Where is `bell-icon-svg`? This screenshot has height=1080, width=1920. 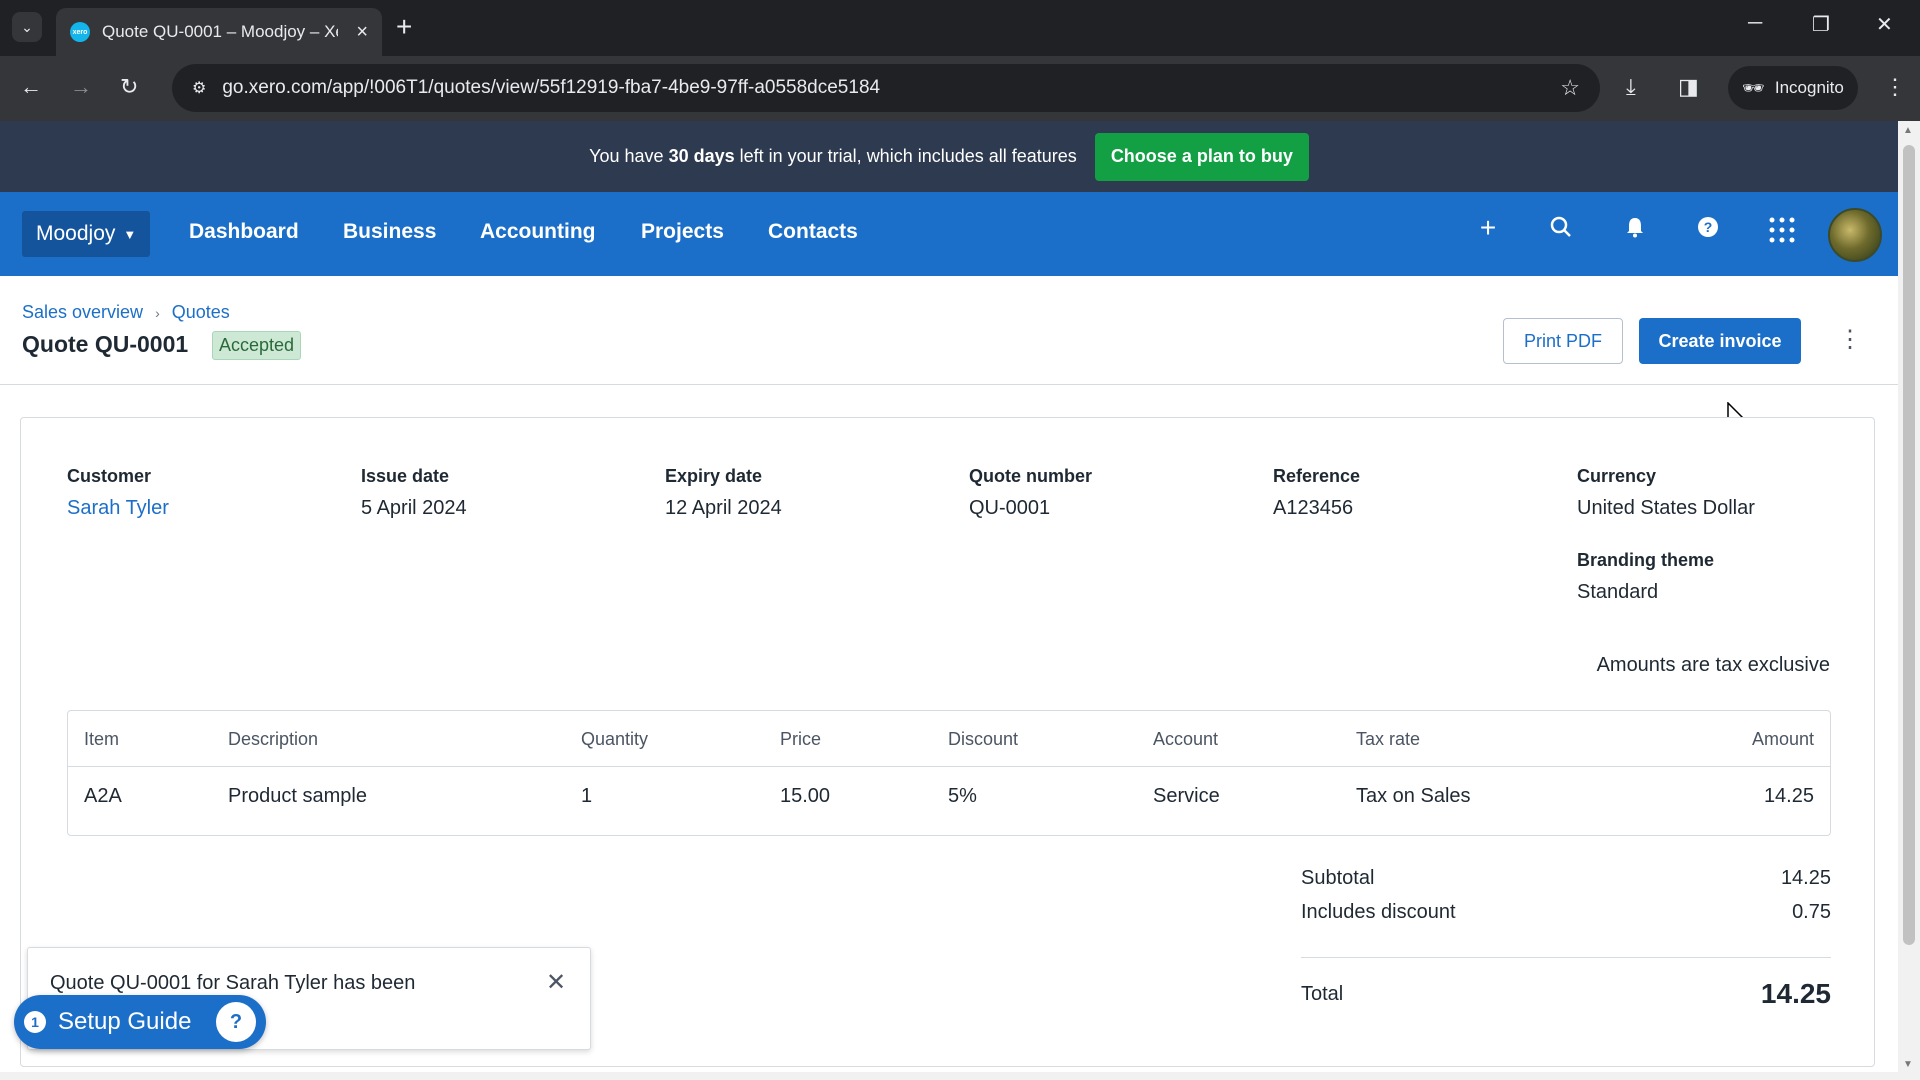
bell-icon-svg is located at coordinates (1635, 228).